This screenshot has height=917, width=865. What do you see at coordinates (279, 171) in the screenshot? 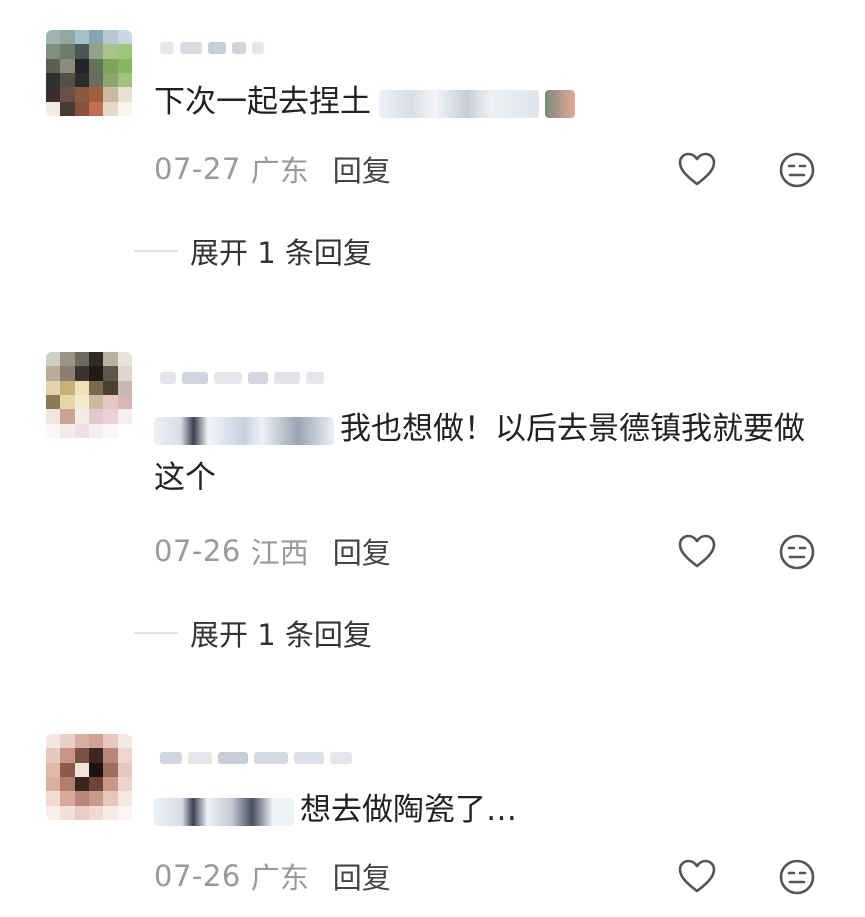
I see `comment-location: 广东` at bounding box center [279, 171].